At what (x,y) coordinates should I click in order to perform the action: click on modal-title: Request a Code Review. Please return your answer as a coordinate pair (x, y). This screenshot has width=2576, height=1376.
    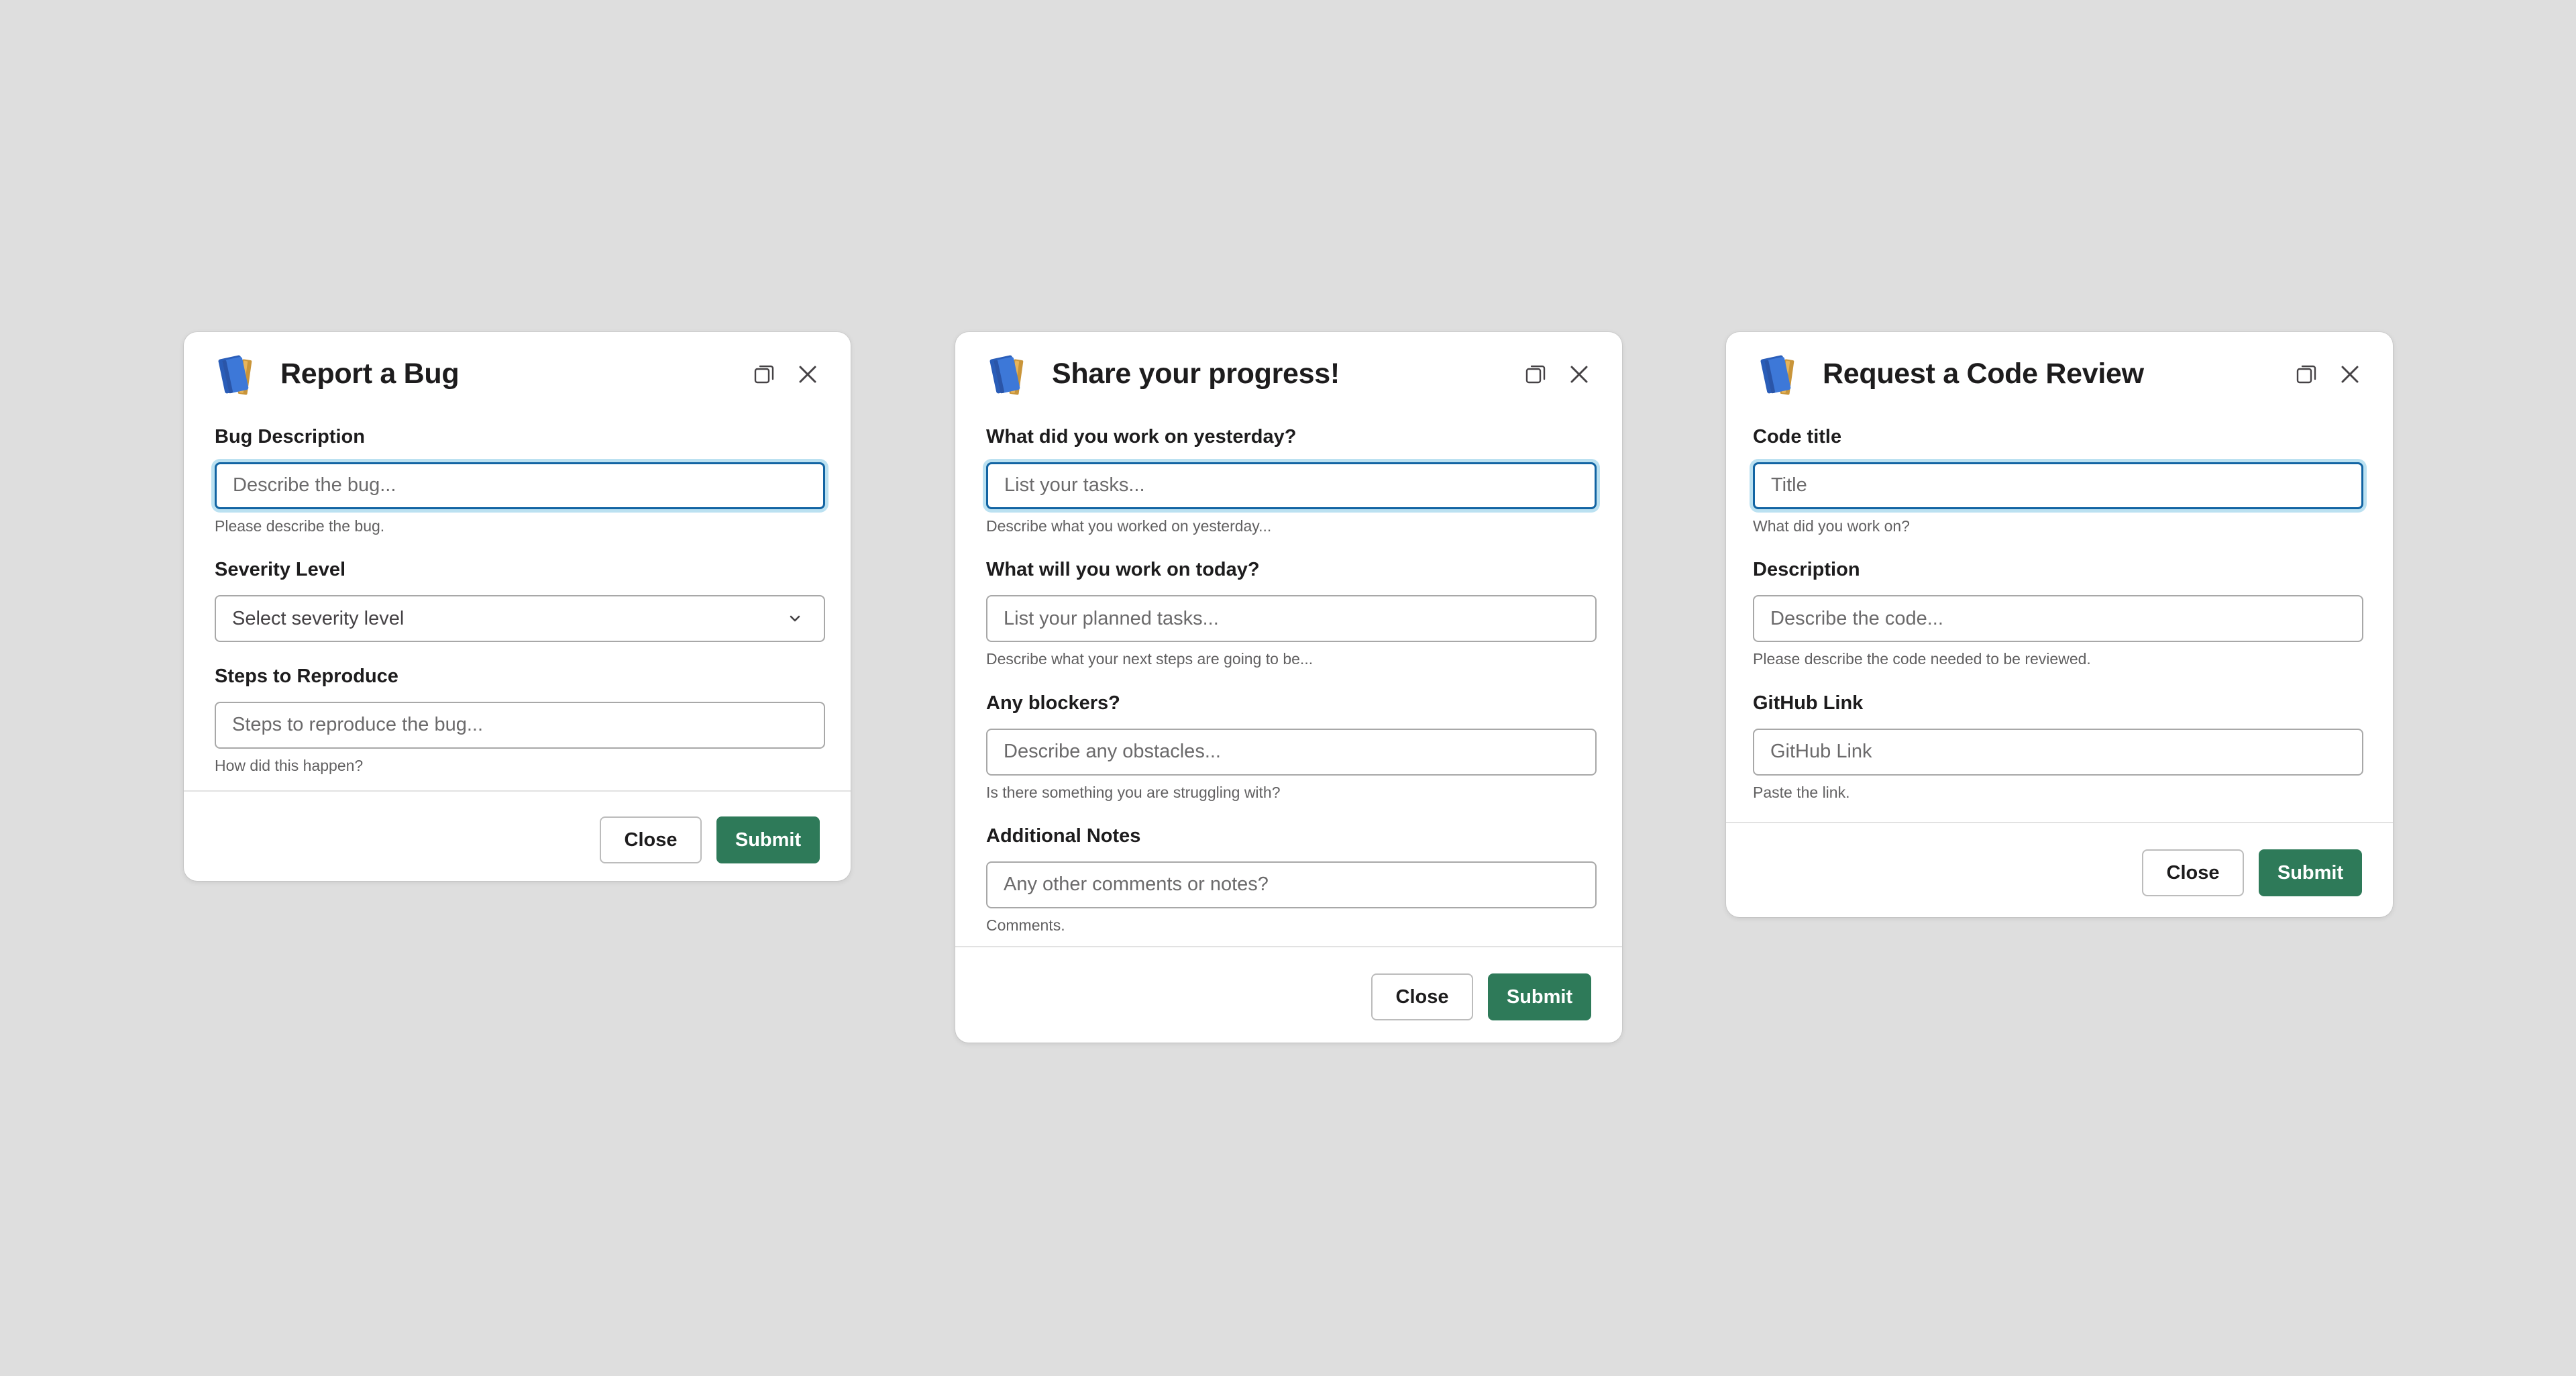
    Looking at the image, I should click on (1983, 374).